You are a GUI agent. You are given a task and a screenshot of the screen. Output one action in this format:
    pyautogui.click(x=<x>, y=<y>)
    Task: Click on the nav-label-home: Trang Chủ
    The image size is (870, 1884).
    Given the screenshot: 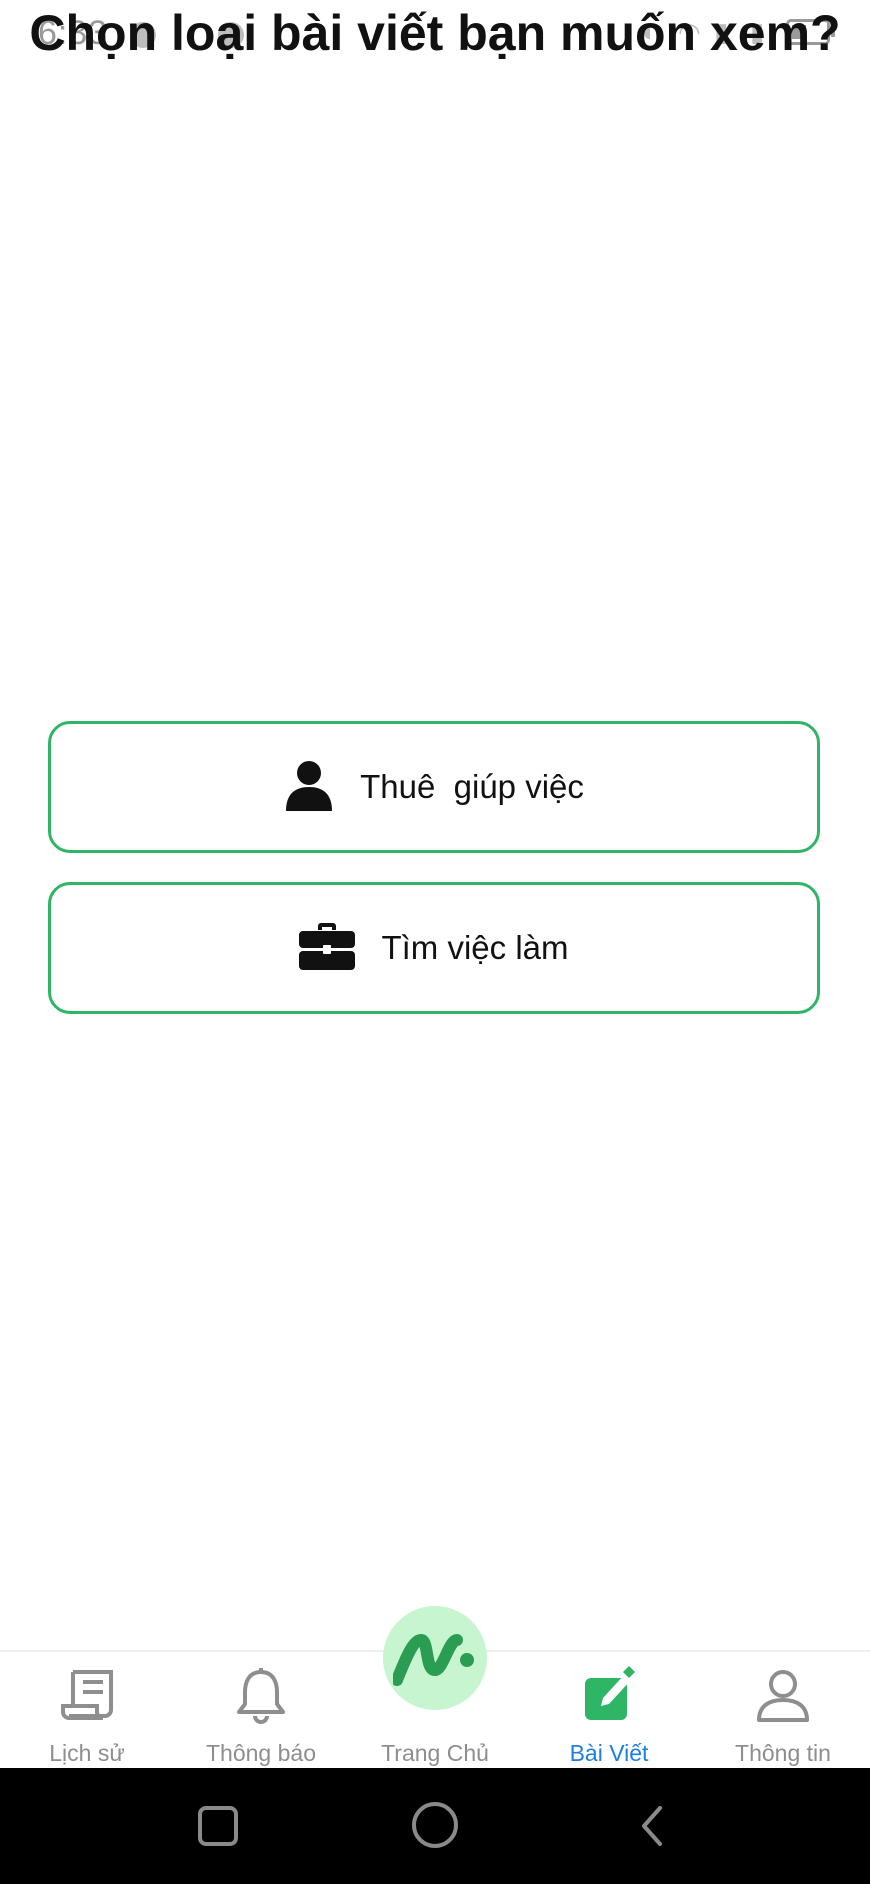 What is the action you would take?
    pyautogui.click(x=435, y=1753)
    